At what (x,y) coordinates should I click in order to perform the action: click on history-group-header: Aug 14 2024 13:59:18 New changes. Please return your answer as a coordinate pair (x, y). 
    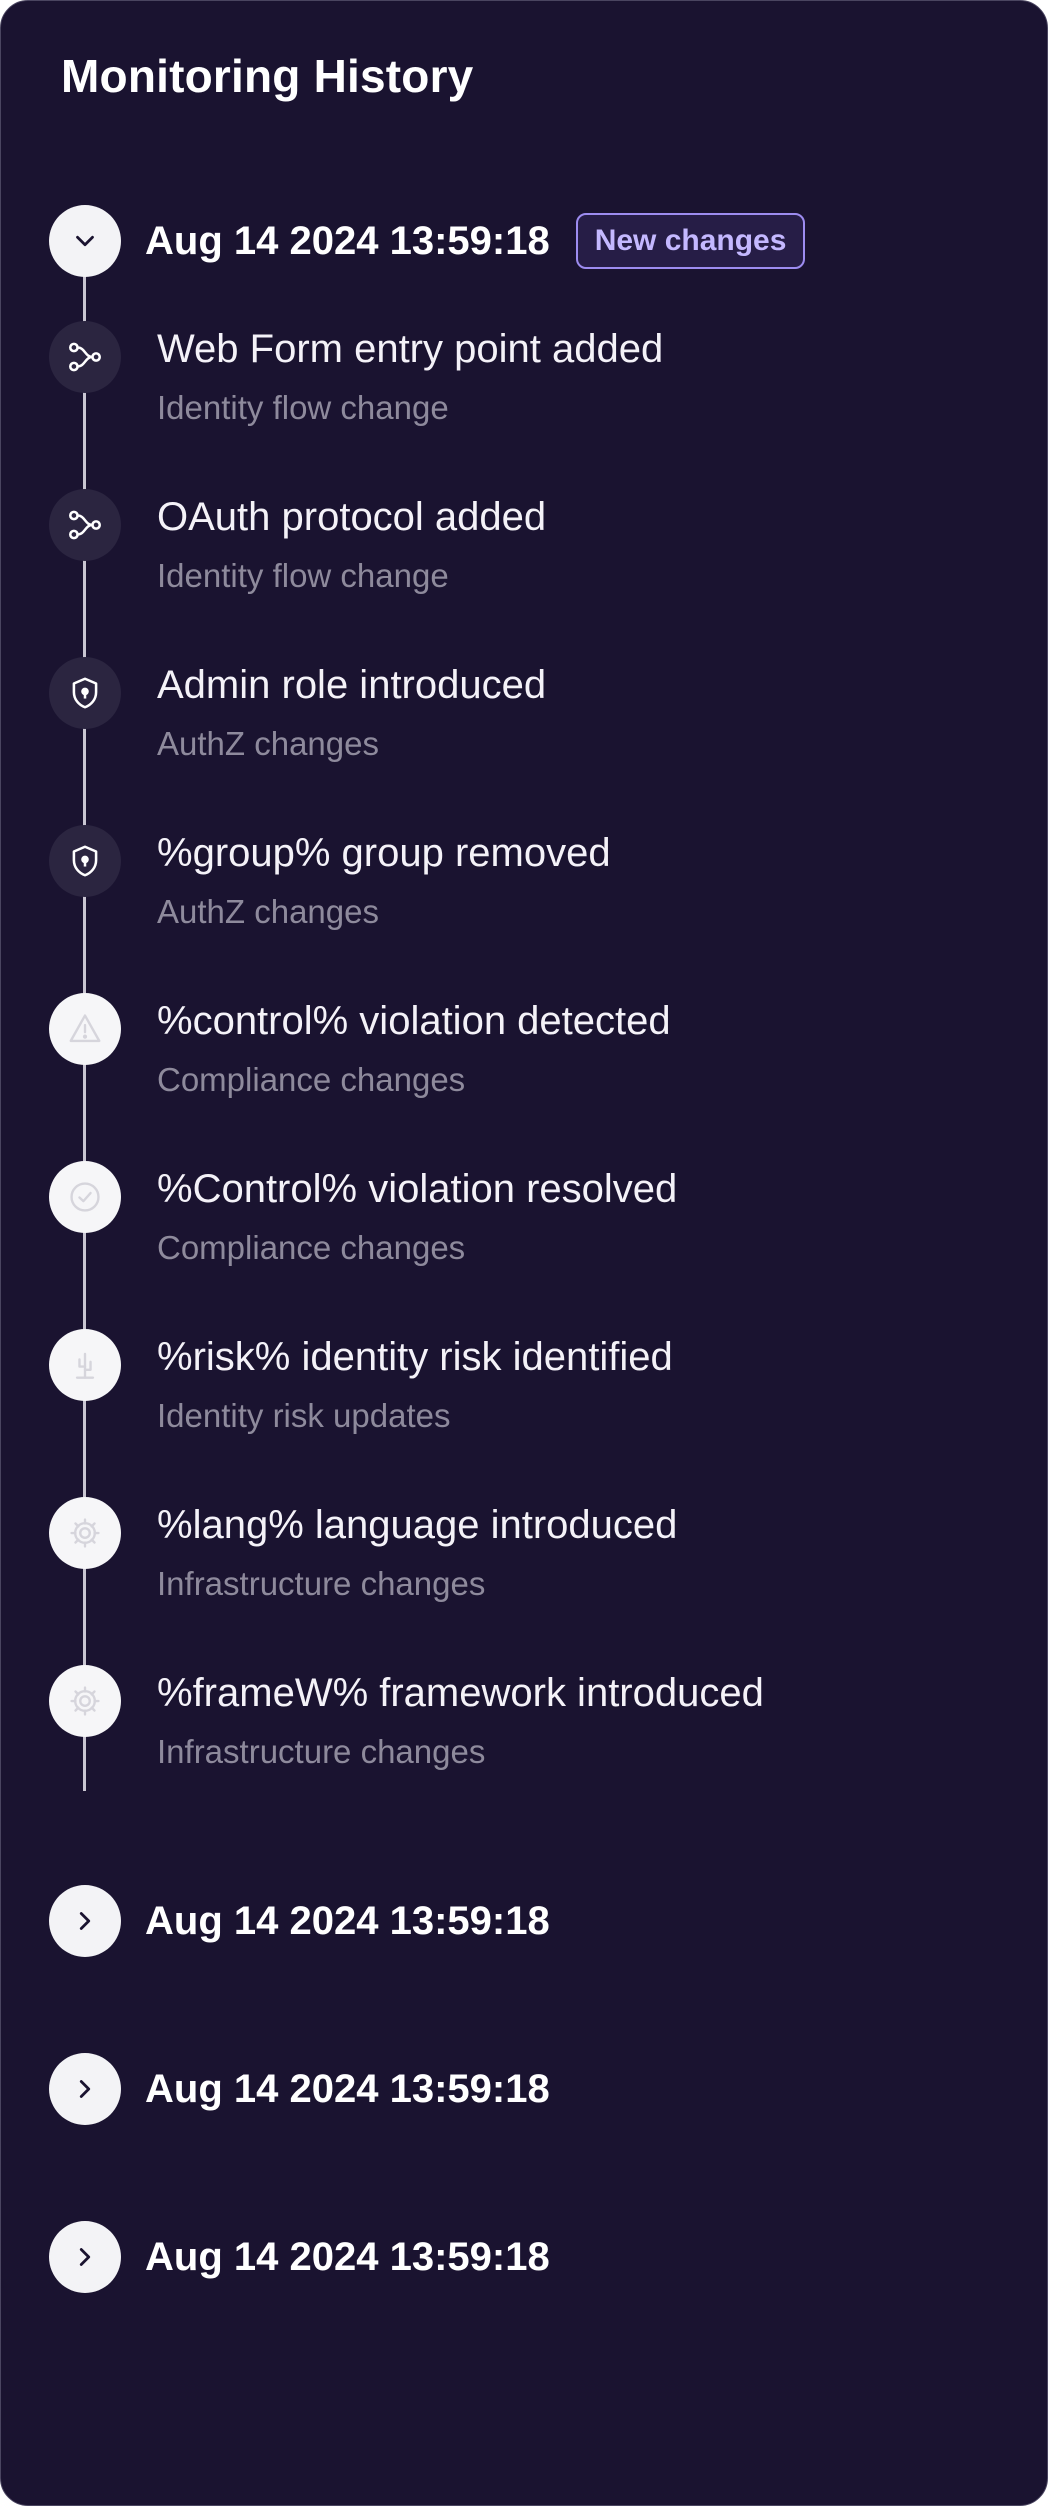
    Looking at the image, I should click on (427, 241).